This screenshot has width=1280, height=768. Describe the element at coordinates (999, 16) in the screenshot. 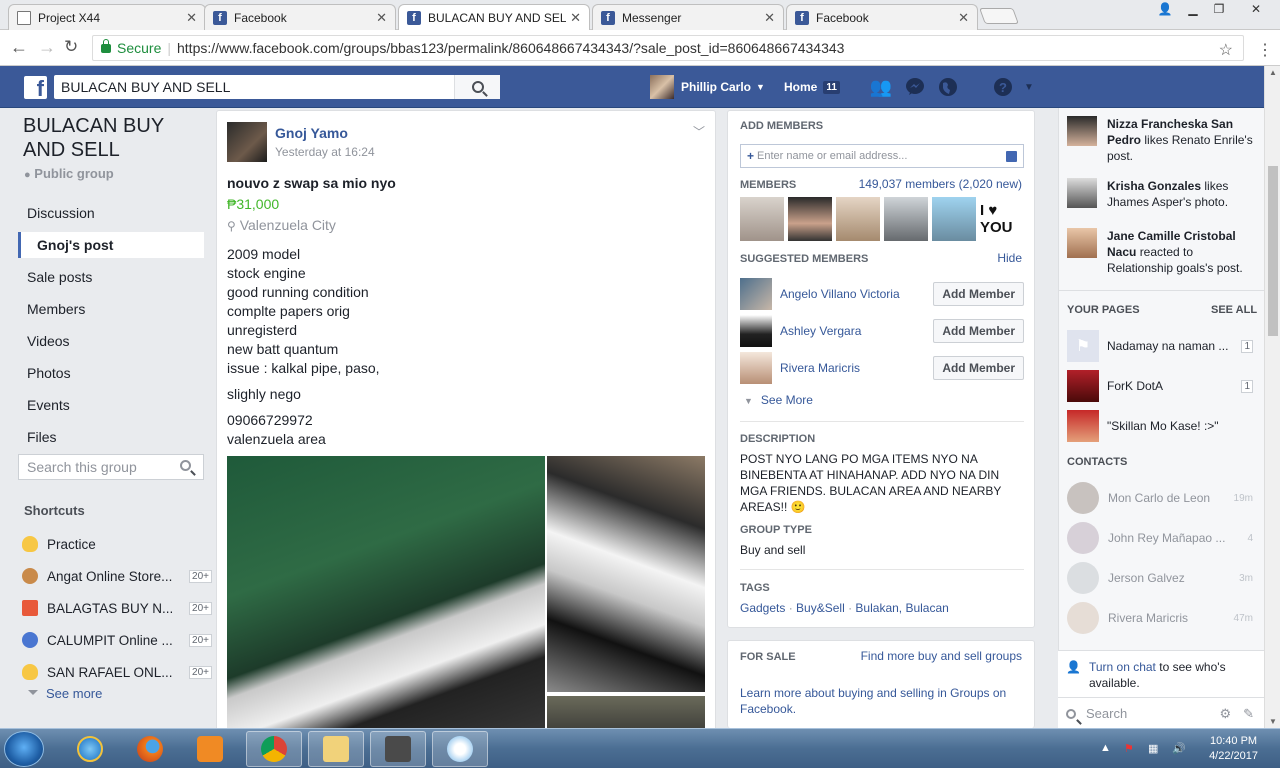

I see `new-tab-button` at that location.